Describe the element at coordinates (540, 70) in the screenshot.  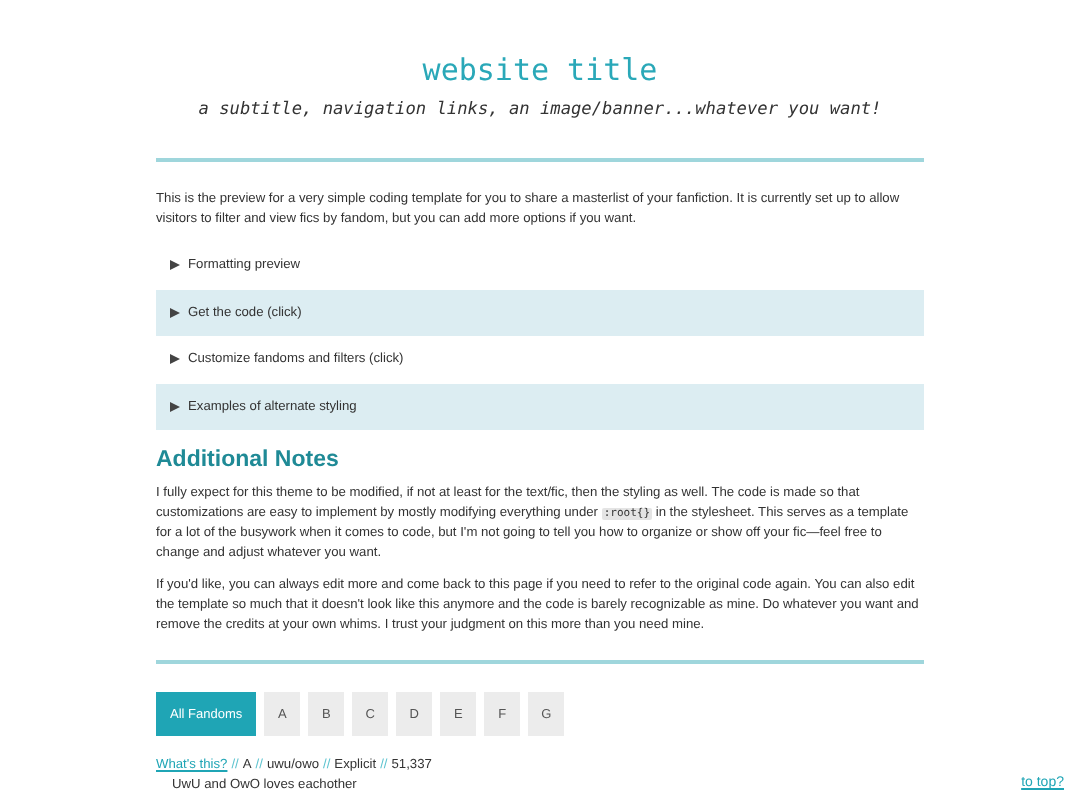
I see `site-title: website title` at that location.